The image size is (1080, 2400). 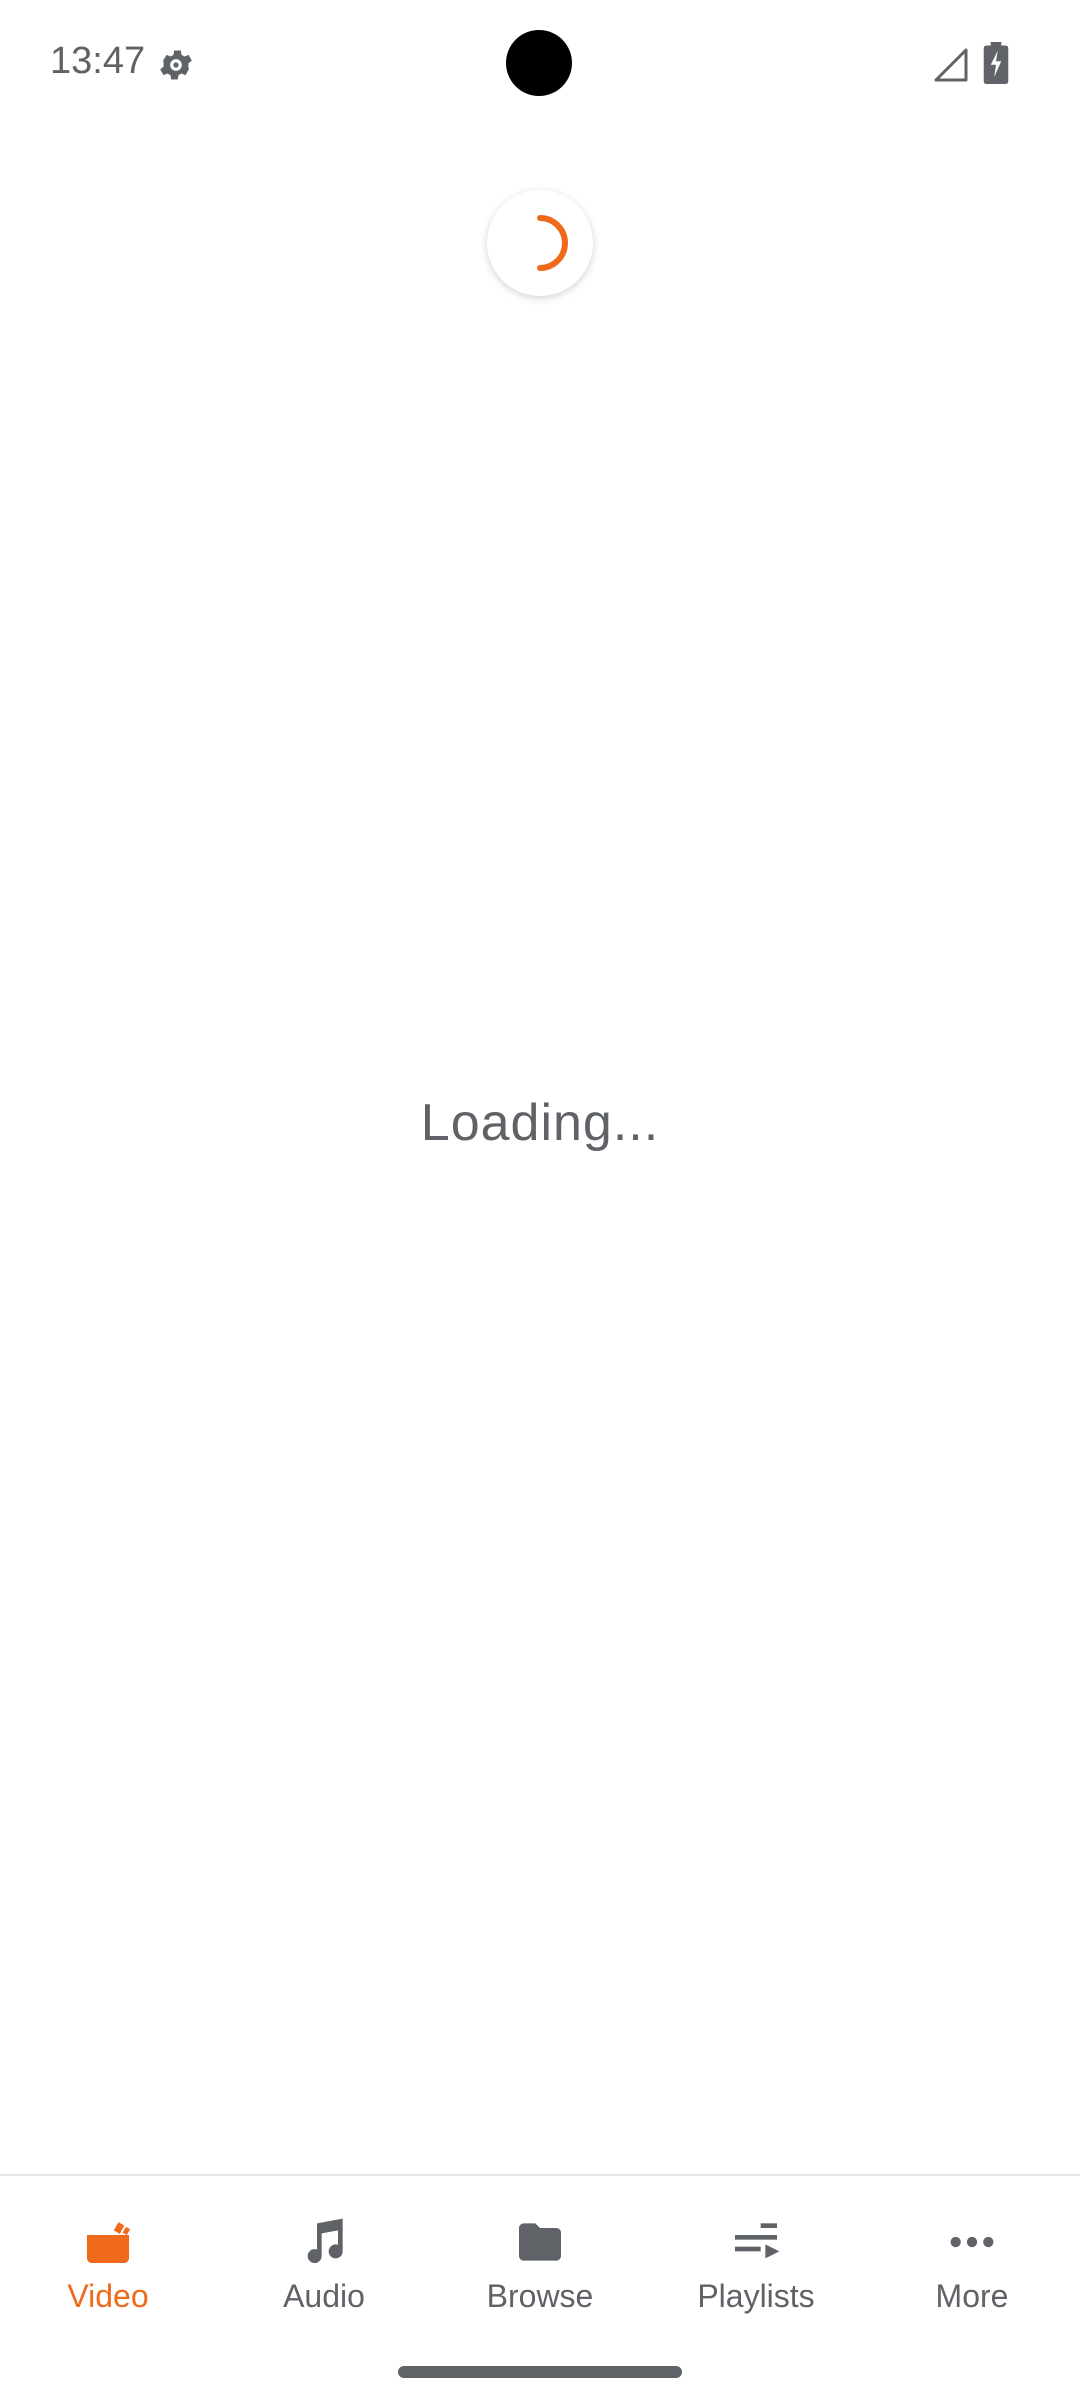 I want to click on nav-item-more: More, so click(x=972, y=2256).